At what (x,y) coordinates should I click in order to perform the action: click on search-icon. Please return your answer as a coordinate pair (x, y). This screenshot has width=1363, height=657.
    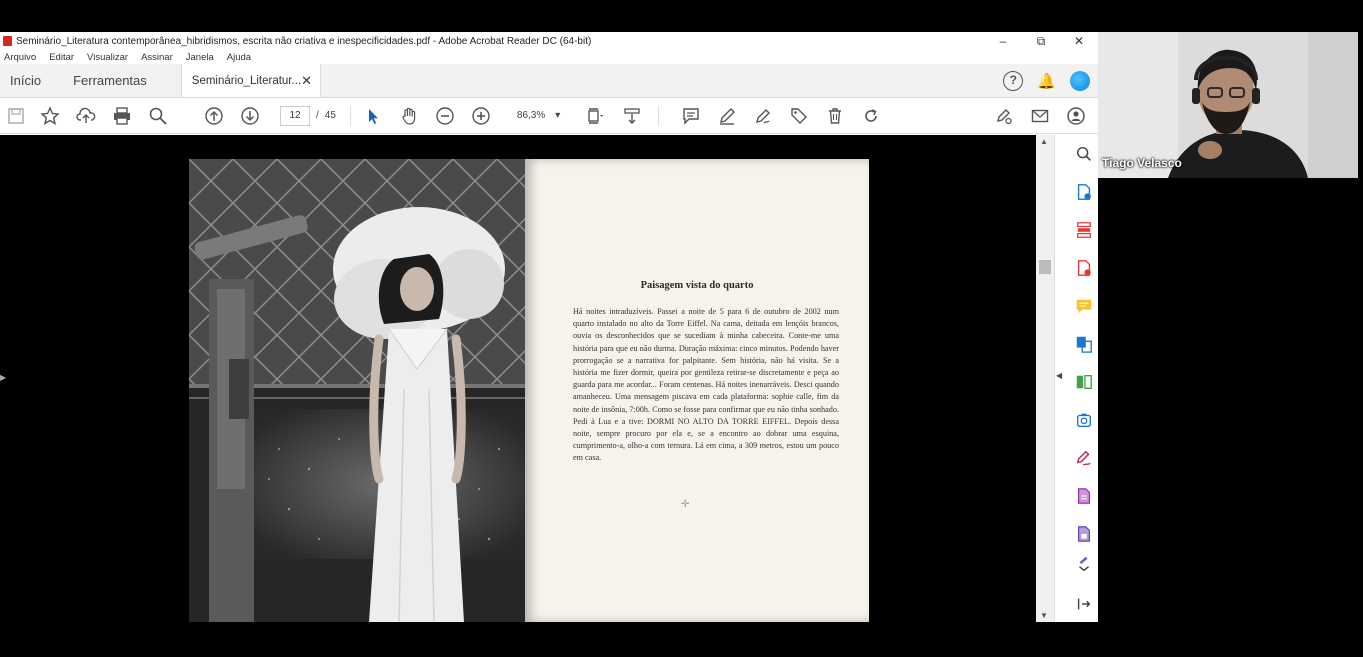
    Looking at the image, I should click on (1084, 154).